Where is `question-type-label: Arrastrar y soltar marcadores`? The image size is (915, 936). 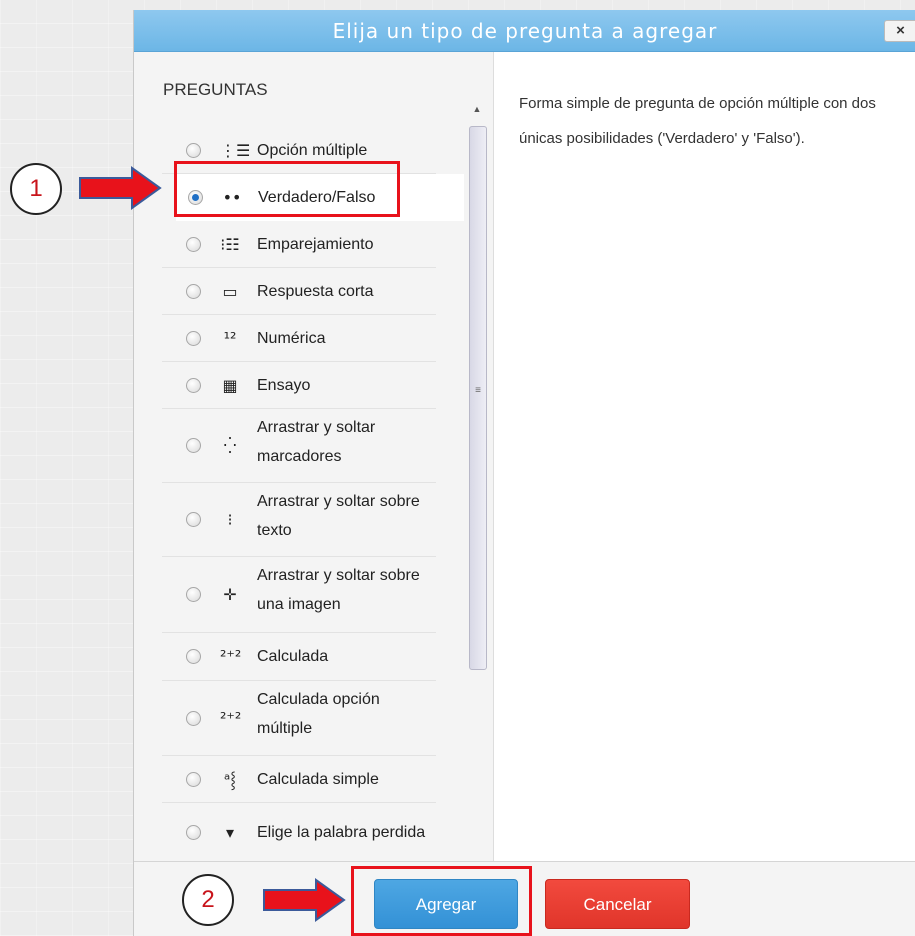
question-type-label: Arrastrar y soltar marcadores is located at coordinates (316, 442).